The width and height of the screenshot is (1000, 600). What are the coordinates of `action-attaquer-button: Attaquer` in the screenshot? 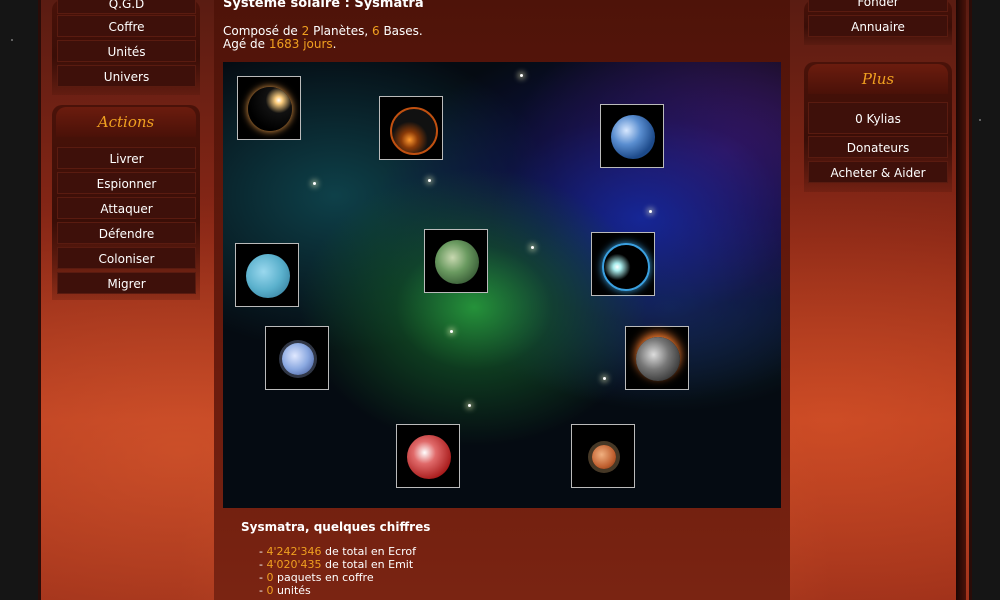 It's located at (126, 208).